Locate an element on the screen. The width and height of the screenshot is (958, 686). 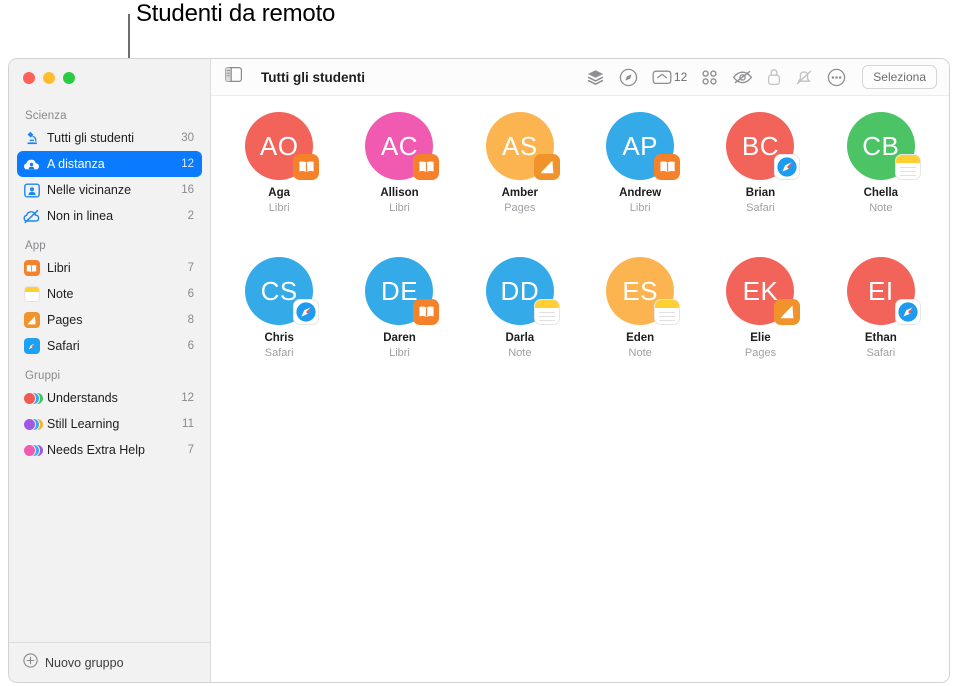
sidebar-item-needs-extra-help: Needs Extra Help 7 is located at coordinates (109, 450).